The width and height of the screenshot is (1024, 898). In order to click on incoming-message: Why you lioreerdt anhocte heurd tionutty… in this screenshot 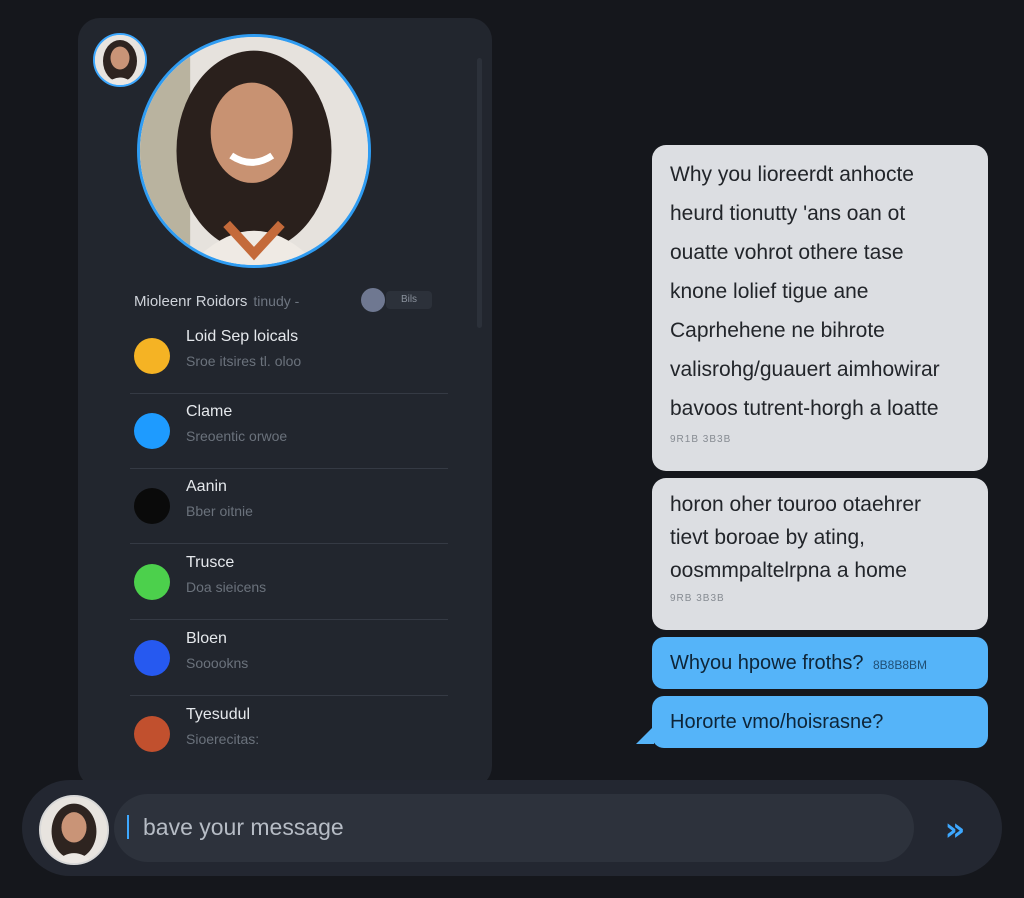, I will do `click(820, 308)`.